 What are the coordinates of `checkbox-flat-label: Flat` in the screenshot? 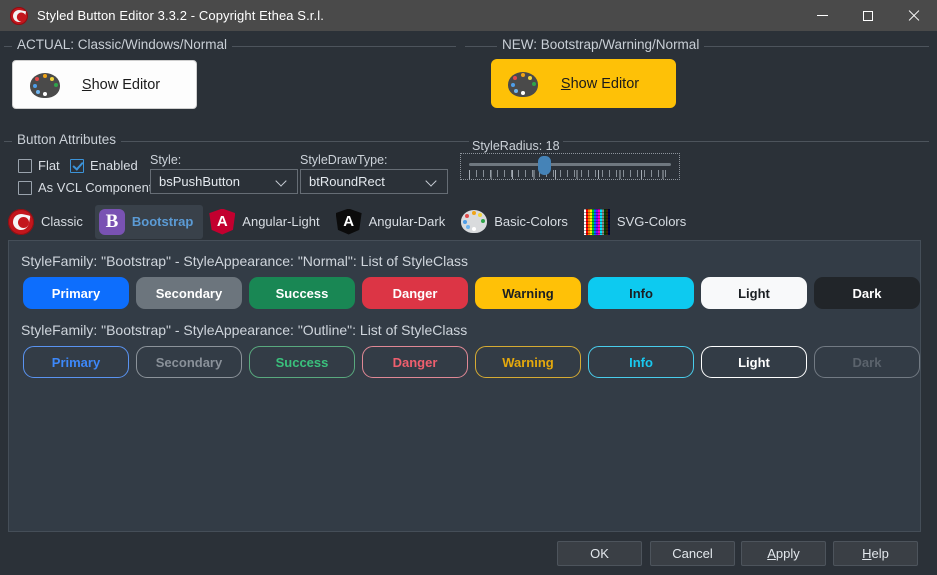 It's located at (49, 165).